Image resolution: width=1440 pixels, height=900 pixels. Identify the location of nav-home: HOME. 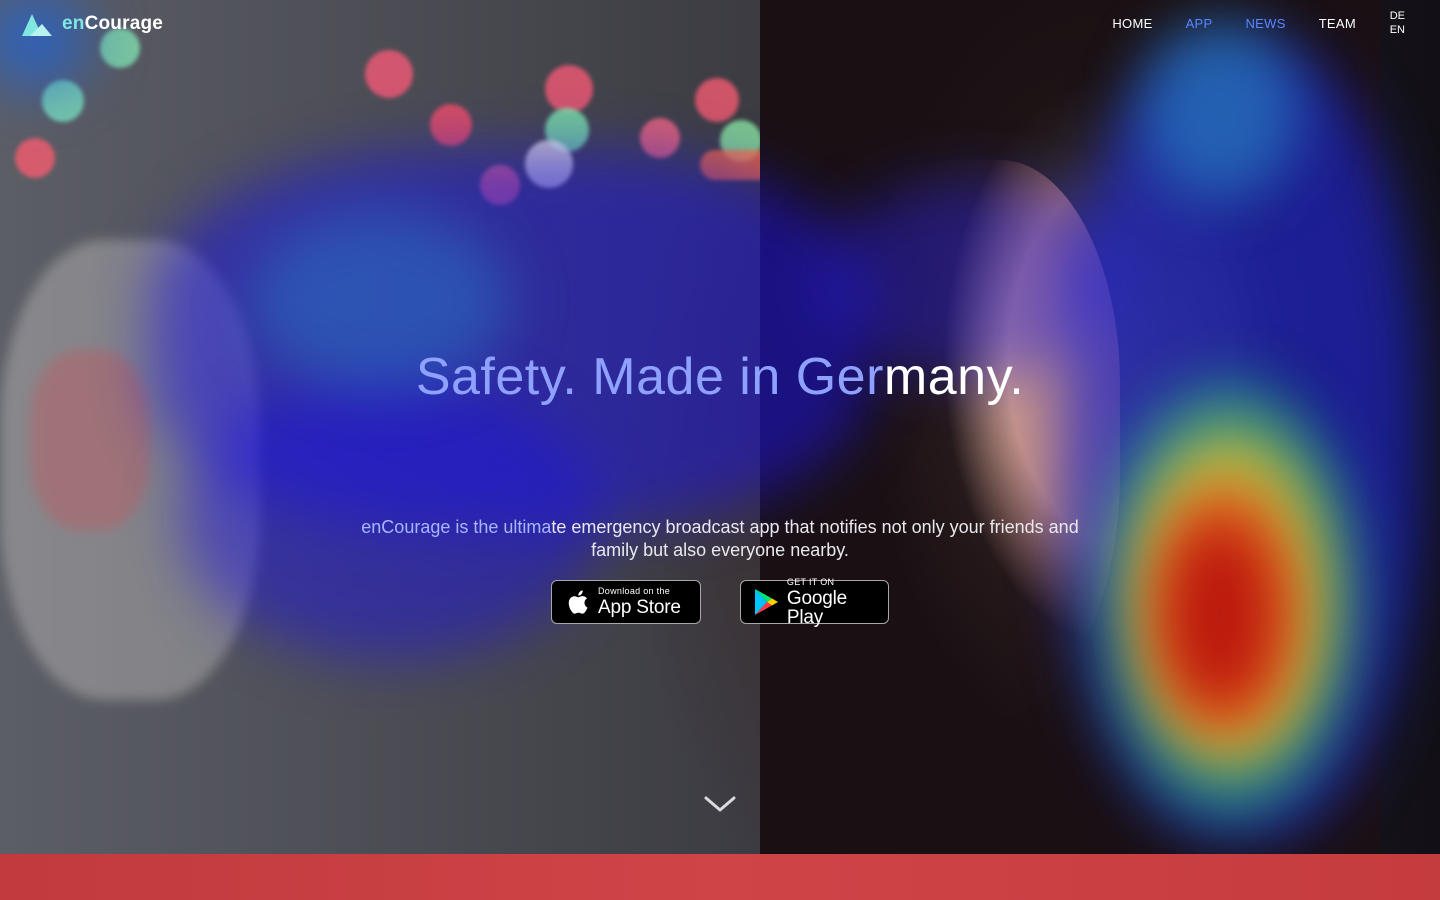
(1132, 23).